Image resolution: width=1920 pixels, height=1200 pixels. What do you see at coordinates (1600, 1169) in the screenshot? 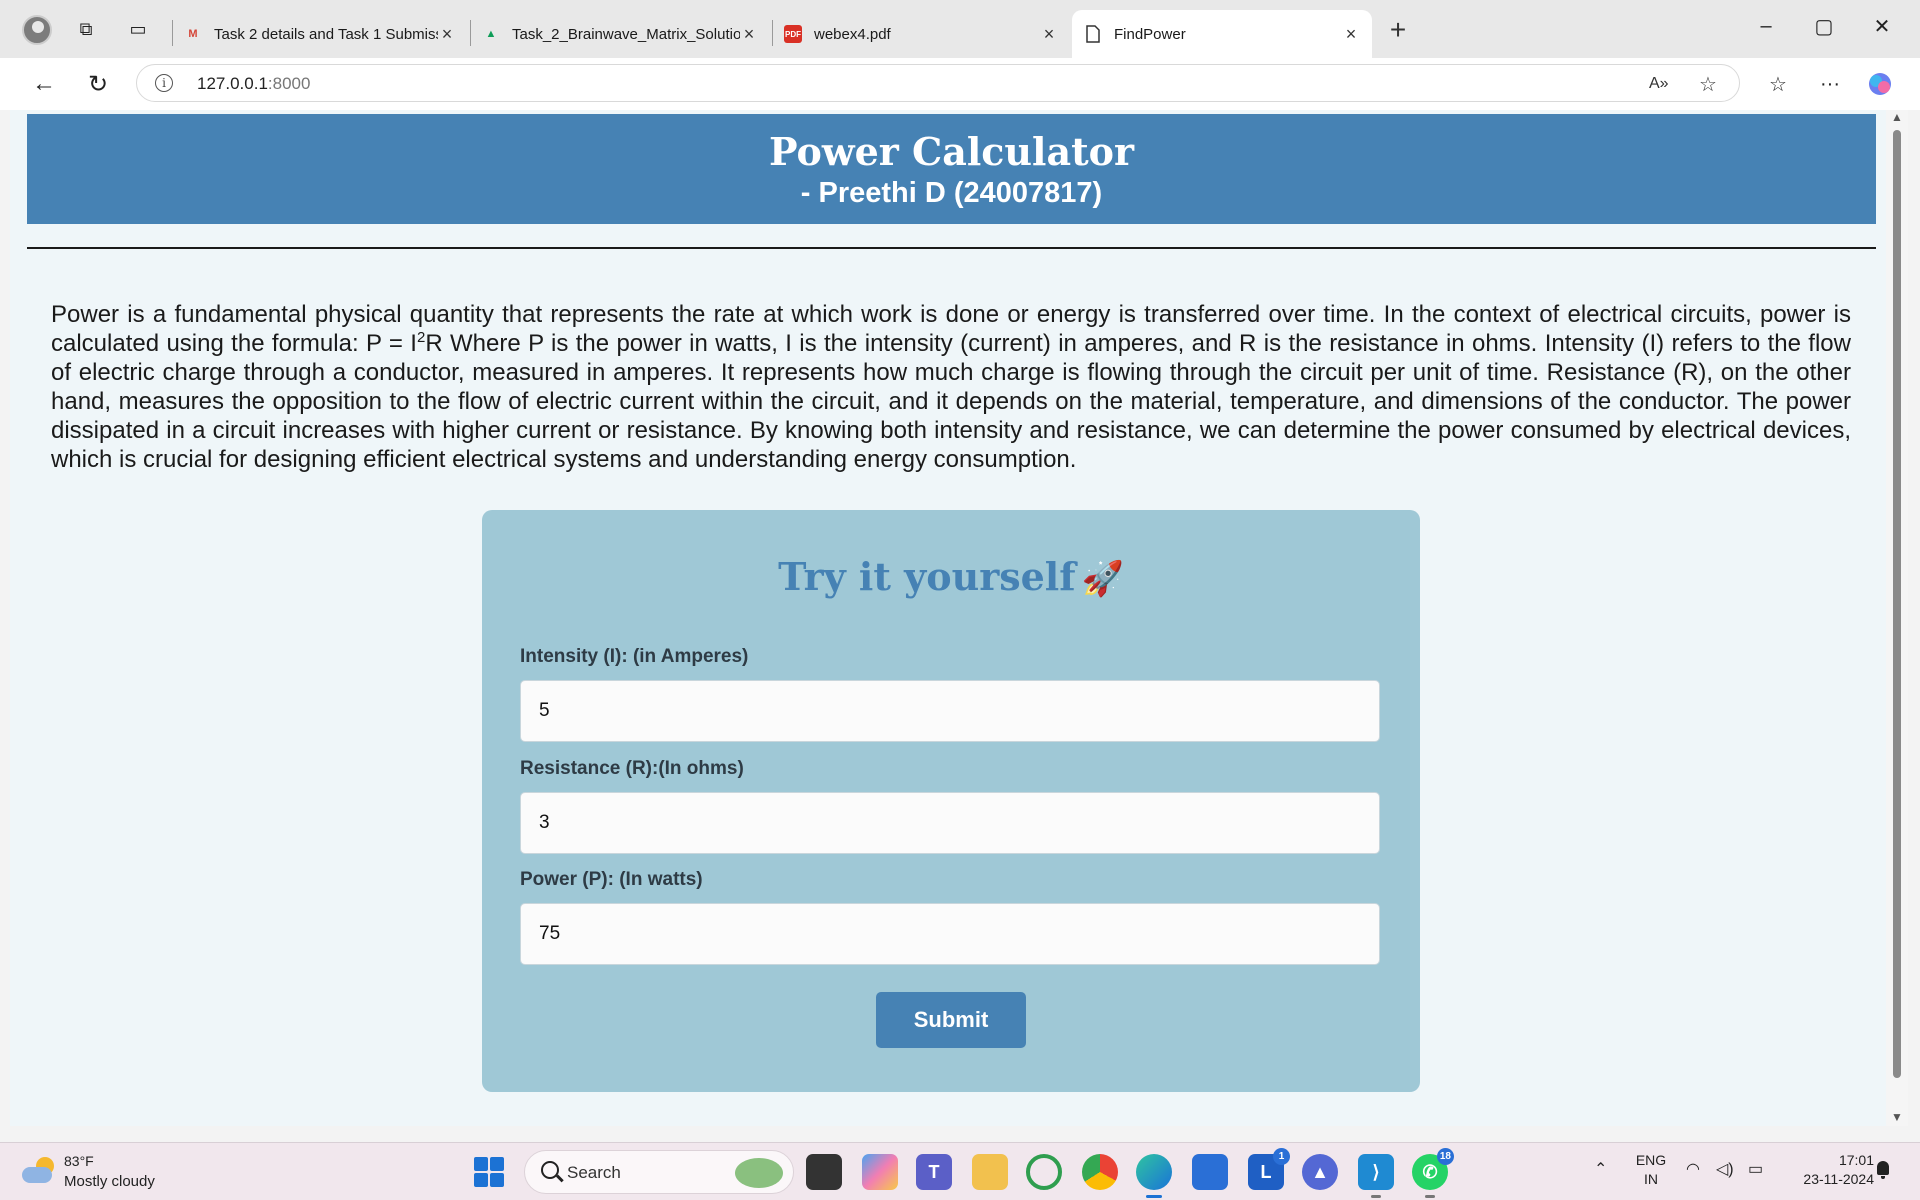
I see `tray-overflow-icon: ⌃` at bounding box center [1600, 1169].